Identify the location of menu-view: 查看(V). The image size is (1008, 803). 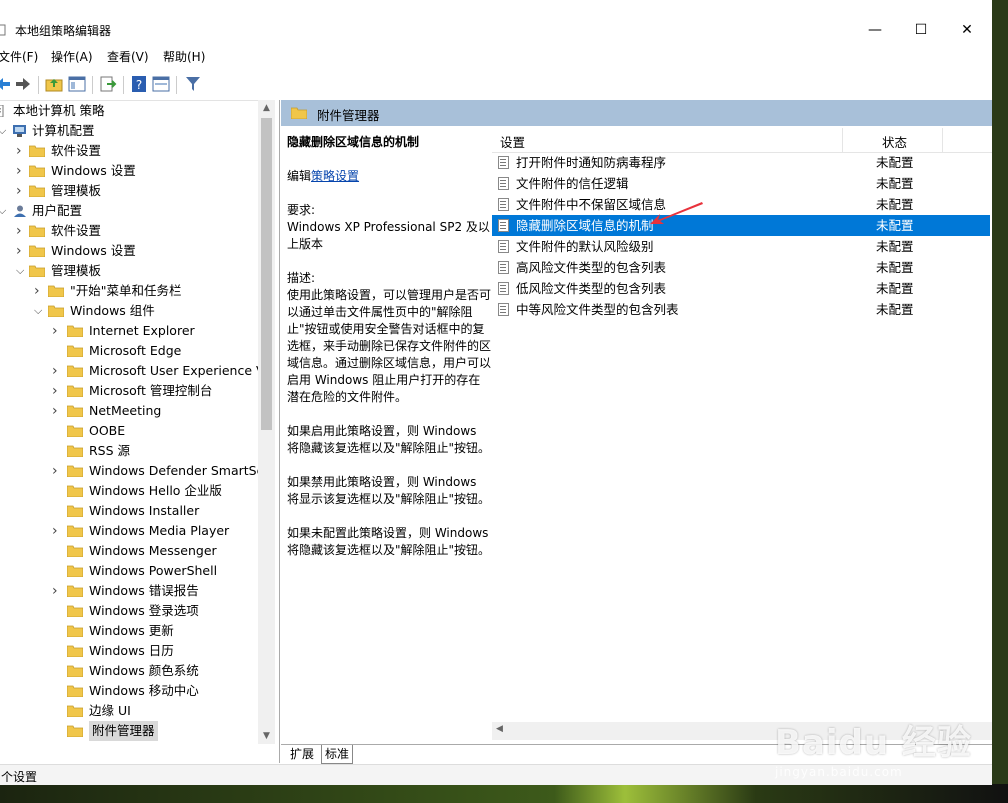
(128, 56).